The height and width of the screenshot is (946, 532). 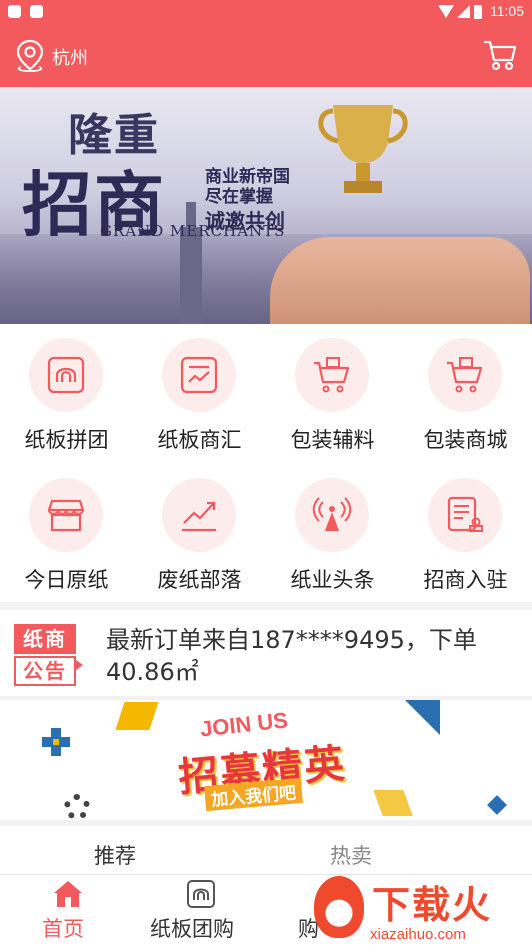 What do you see at coordinates (192, 929) in the screenshot?
I see `nav-label: 纸板团购` at bounding box center [192, 929].